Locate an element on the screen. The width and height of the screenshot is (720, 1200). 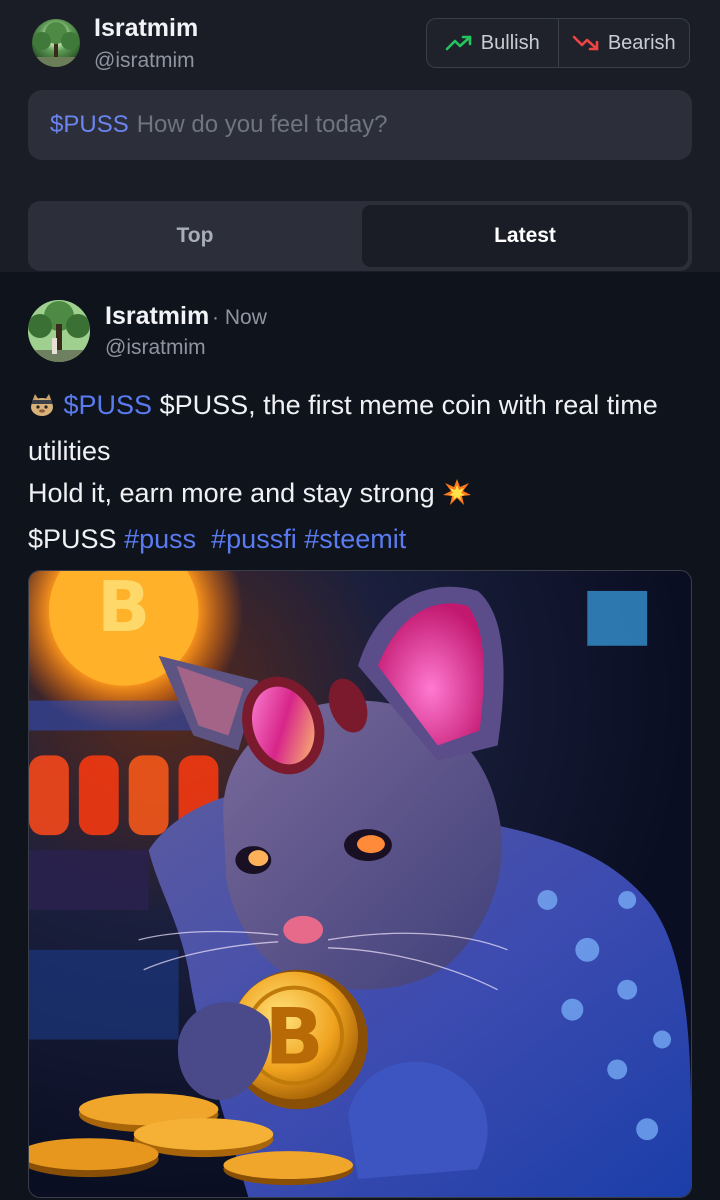
tab-top: Top is located at coordinates (195, 236).